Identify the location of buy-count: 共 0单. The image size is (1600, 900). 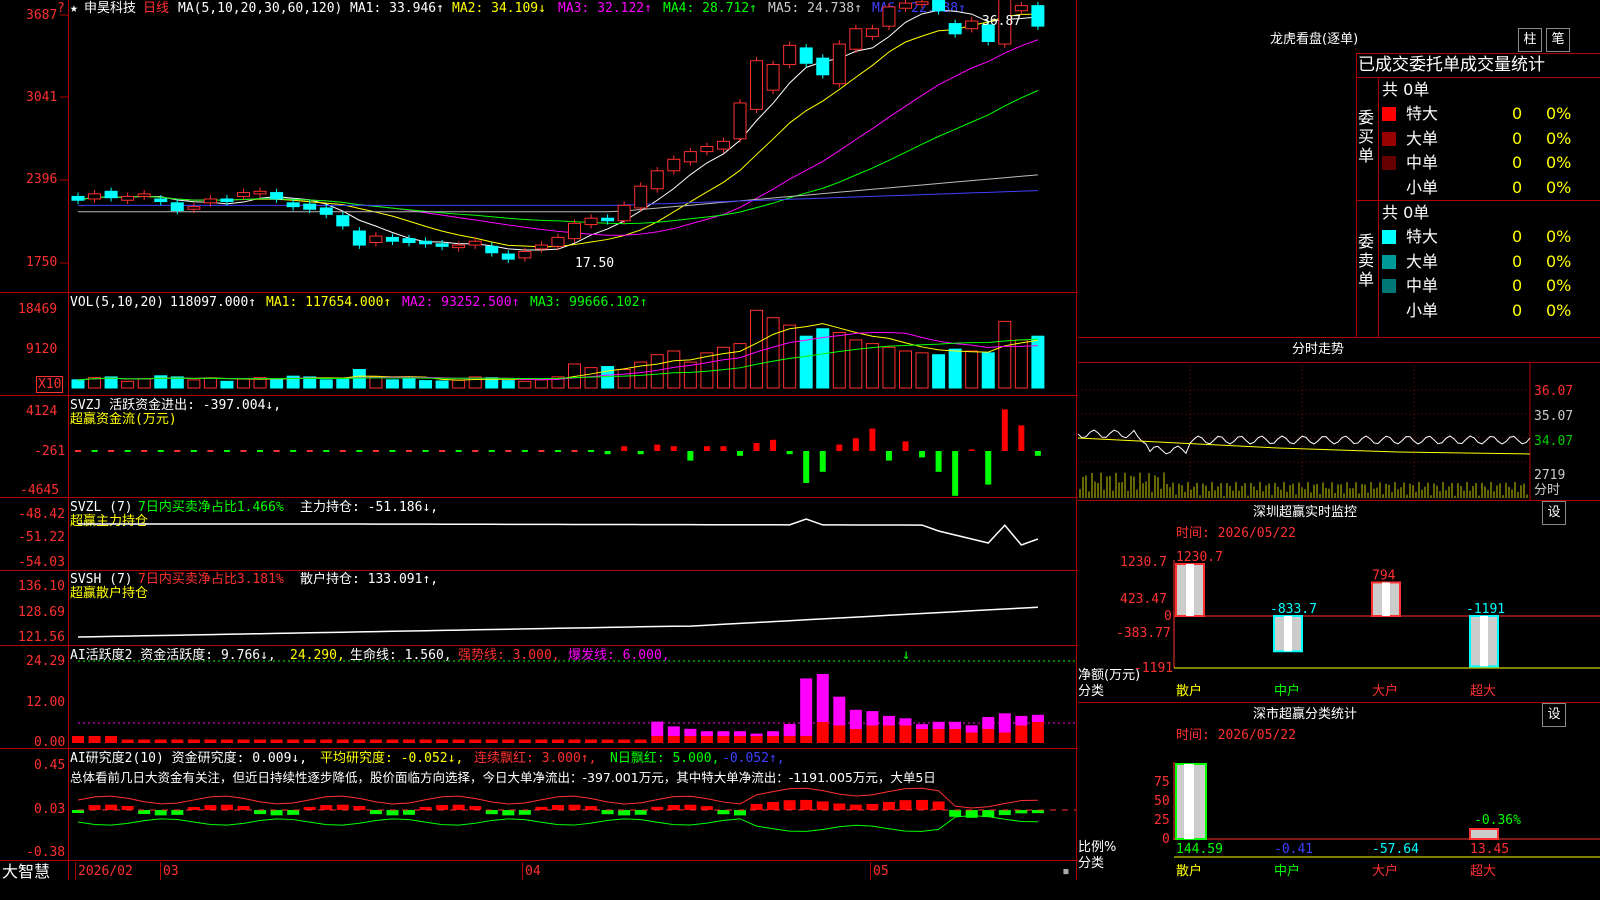
(1406, 89).